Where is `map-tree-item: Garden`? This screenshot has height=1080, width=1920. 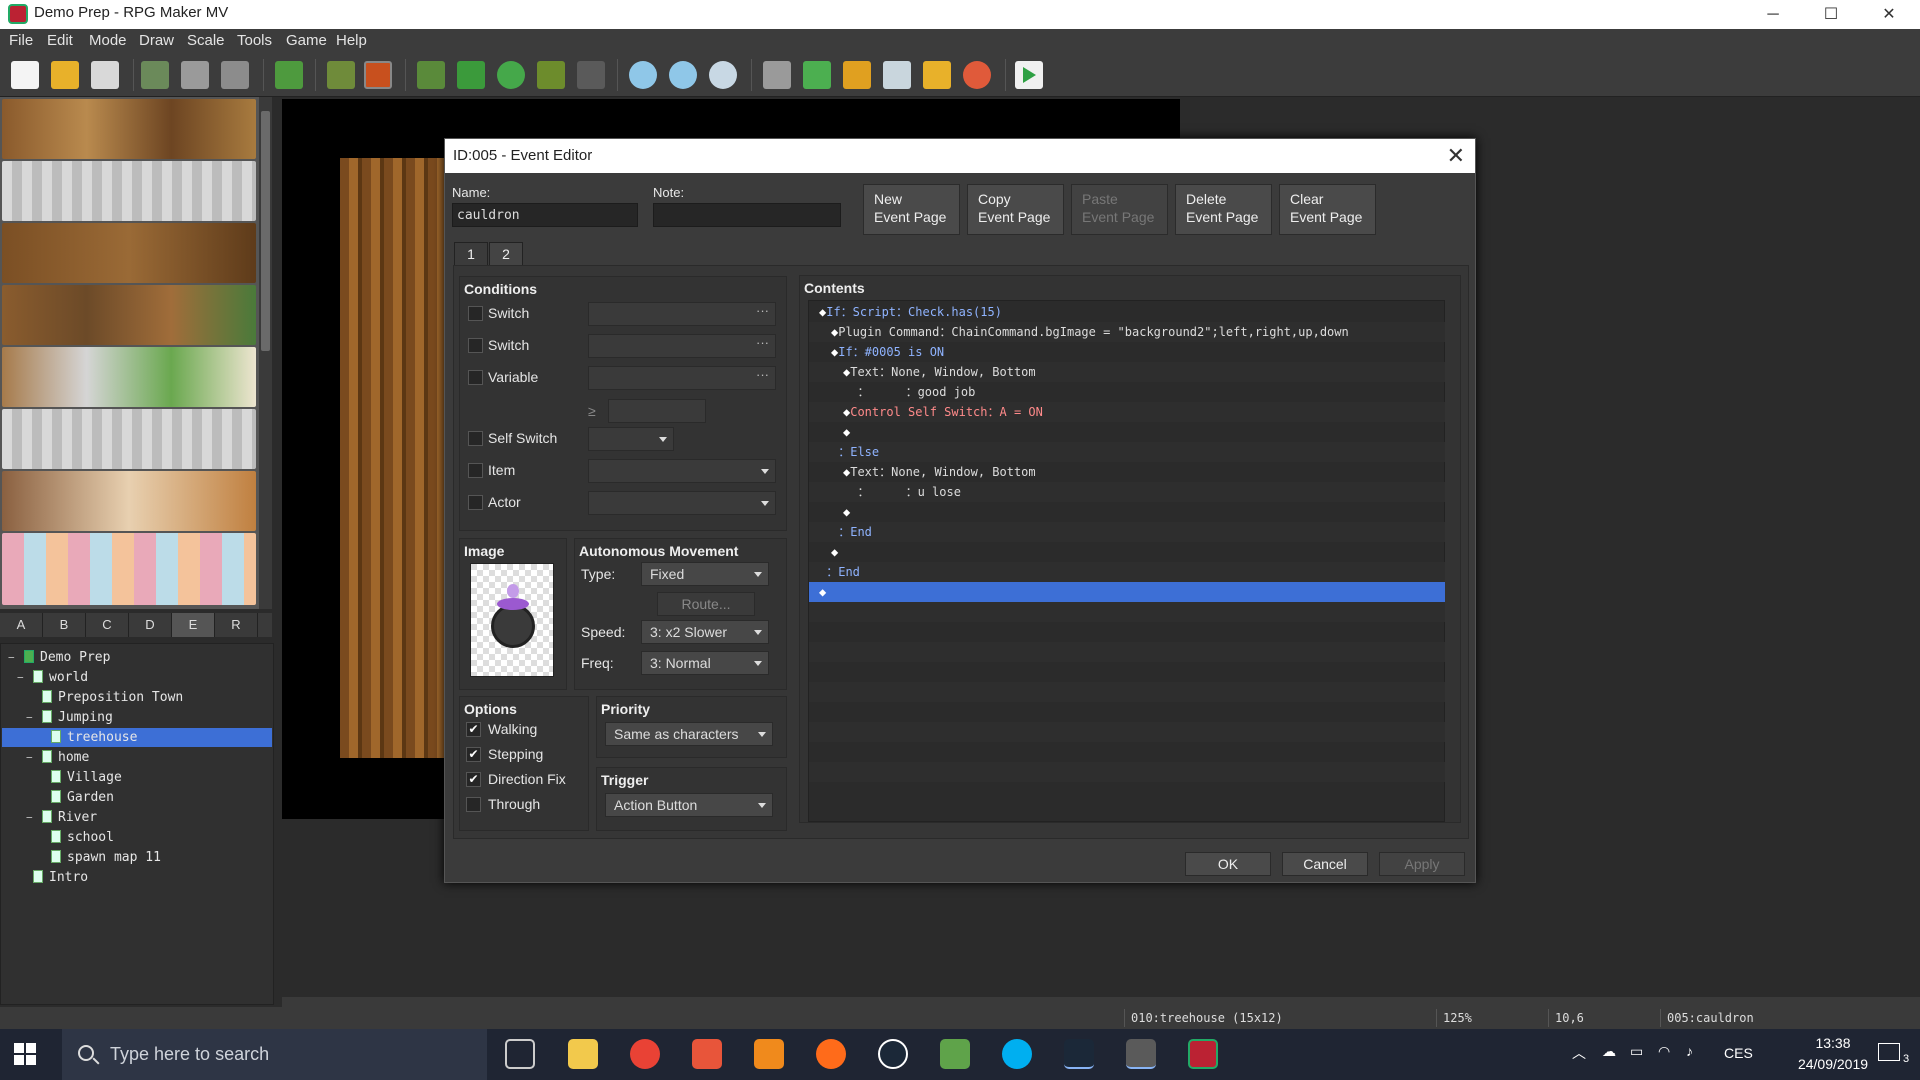 map-tree-item: Garden is located at coordinates (137, 797).